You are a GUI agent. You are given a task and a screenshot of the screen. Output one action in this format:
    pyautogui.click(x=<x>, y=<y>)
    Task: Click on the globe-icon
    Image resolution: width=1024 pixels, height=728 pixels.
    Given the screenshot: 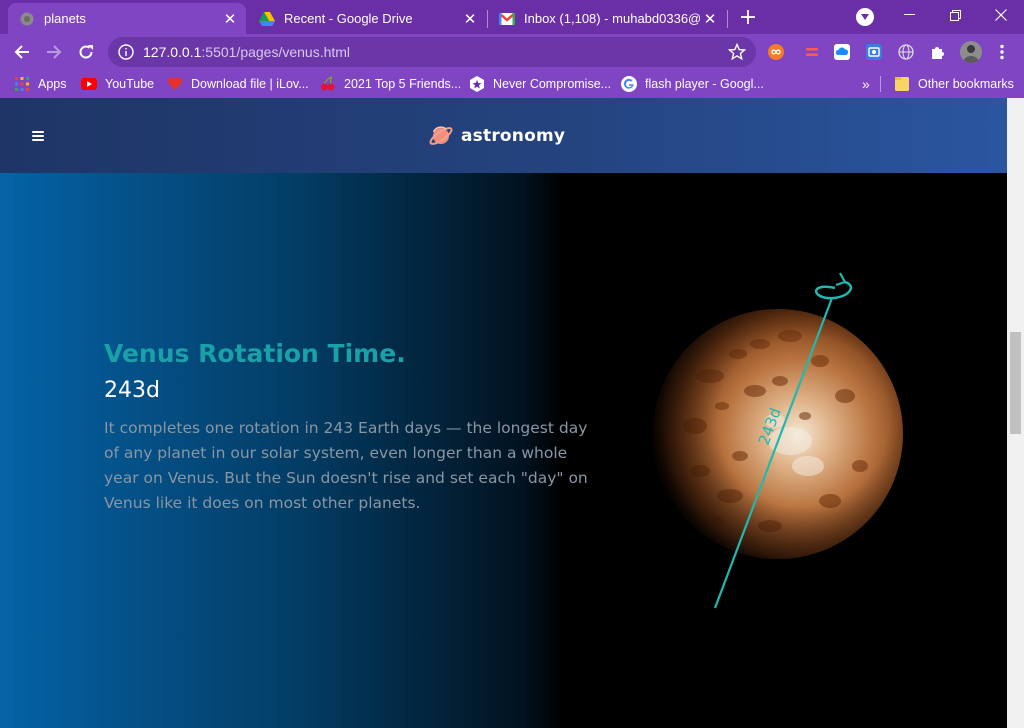 What is the action you would take?
    pyautogui.click(x=27, y=19)
    